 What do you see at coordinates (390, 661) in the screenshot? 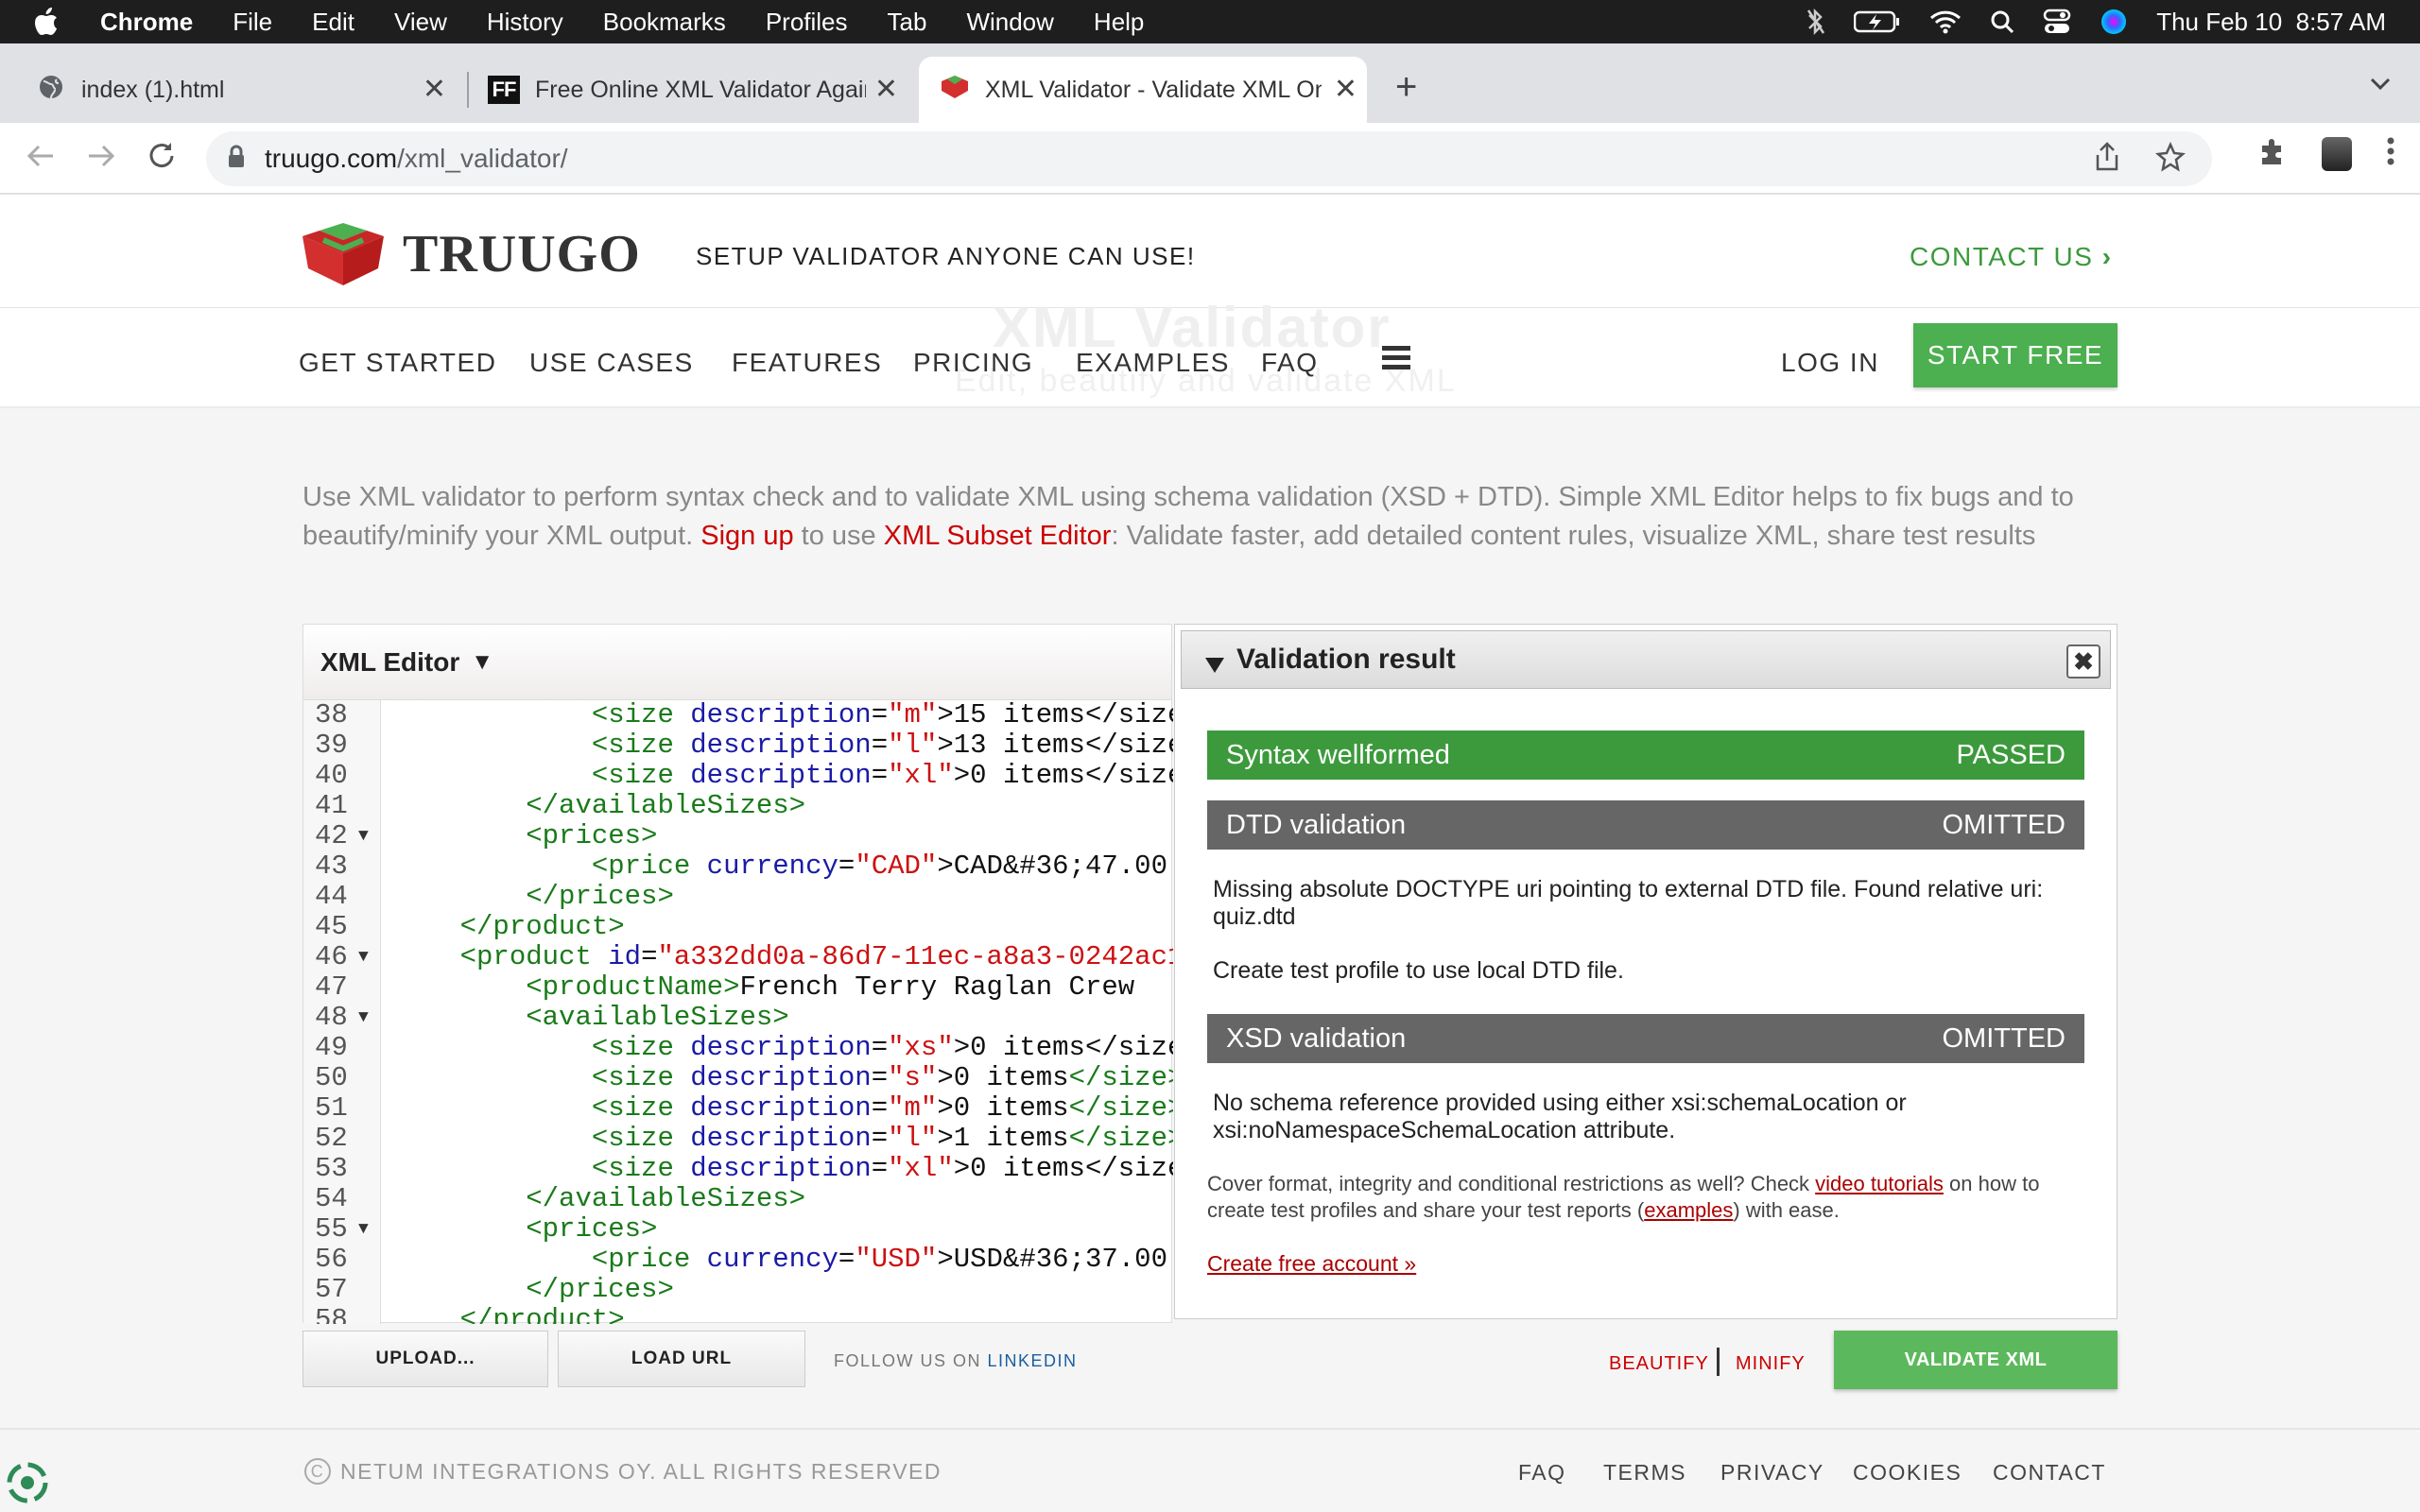
I see `xml-editor-title: XML Editor` at bounding box center [390, 661].